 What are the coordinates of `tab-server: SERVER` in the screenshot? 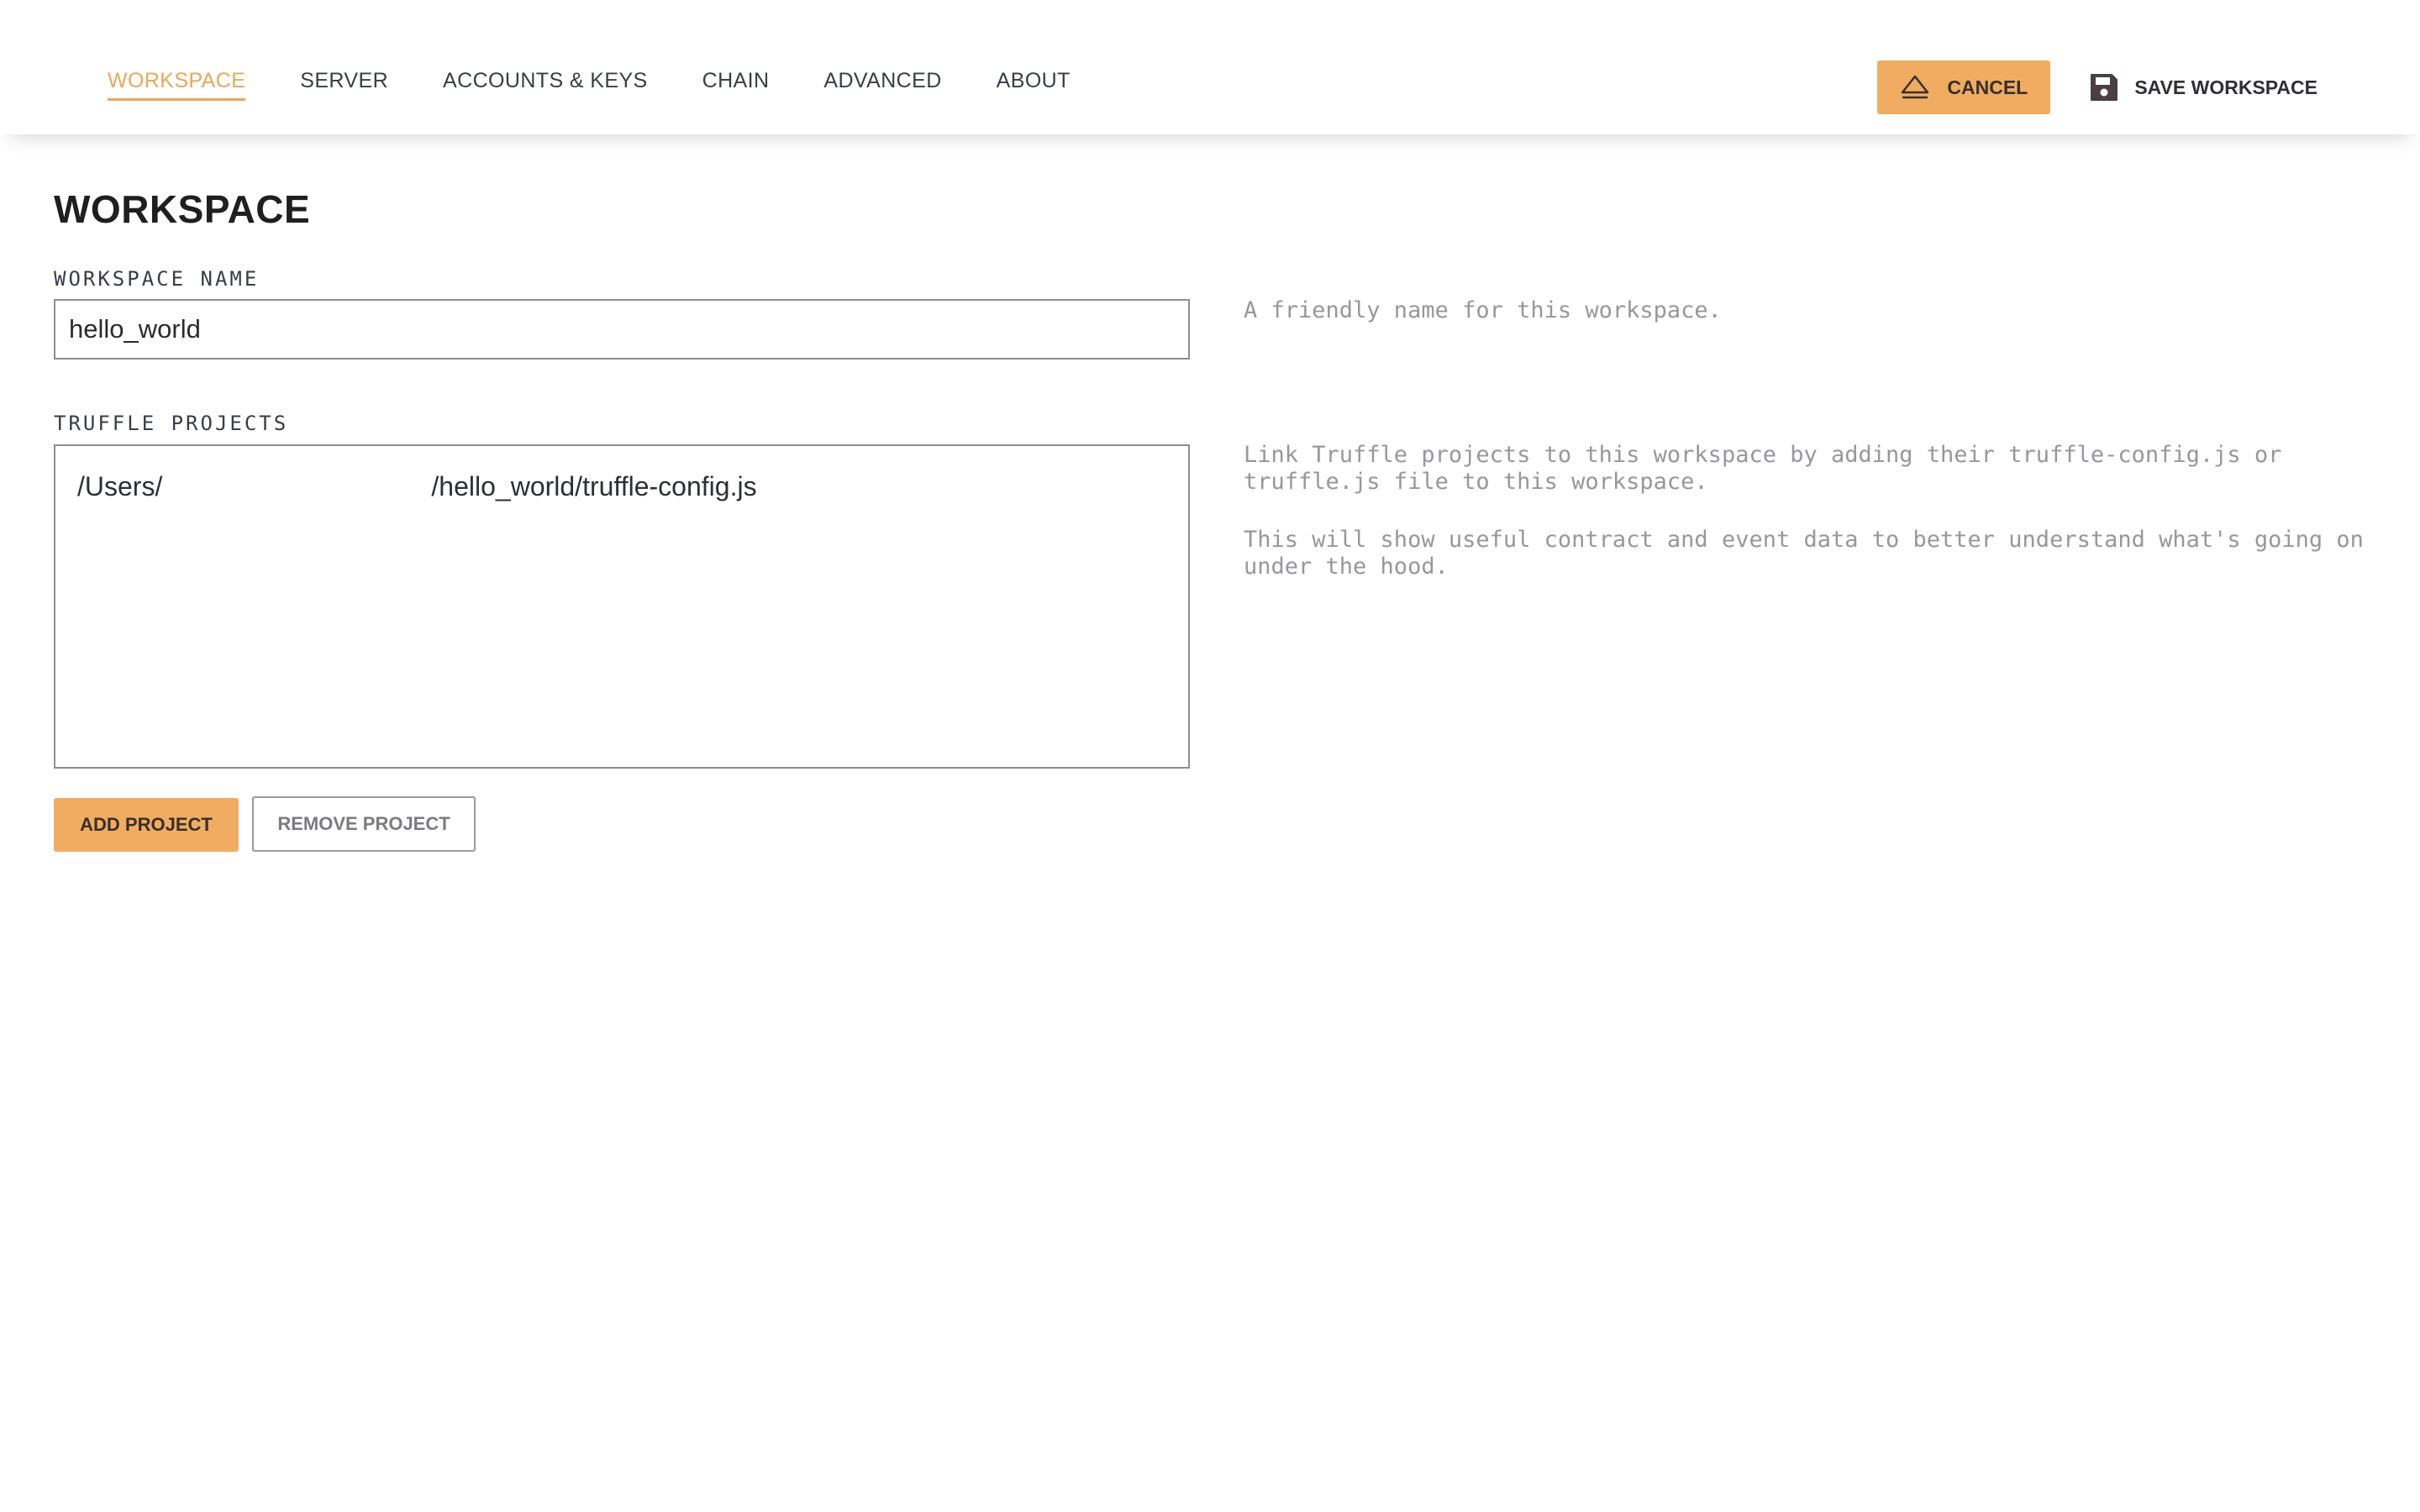 It's located at (344, 85).